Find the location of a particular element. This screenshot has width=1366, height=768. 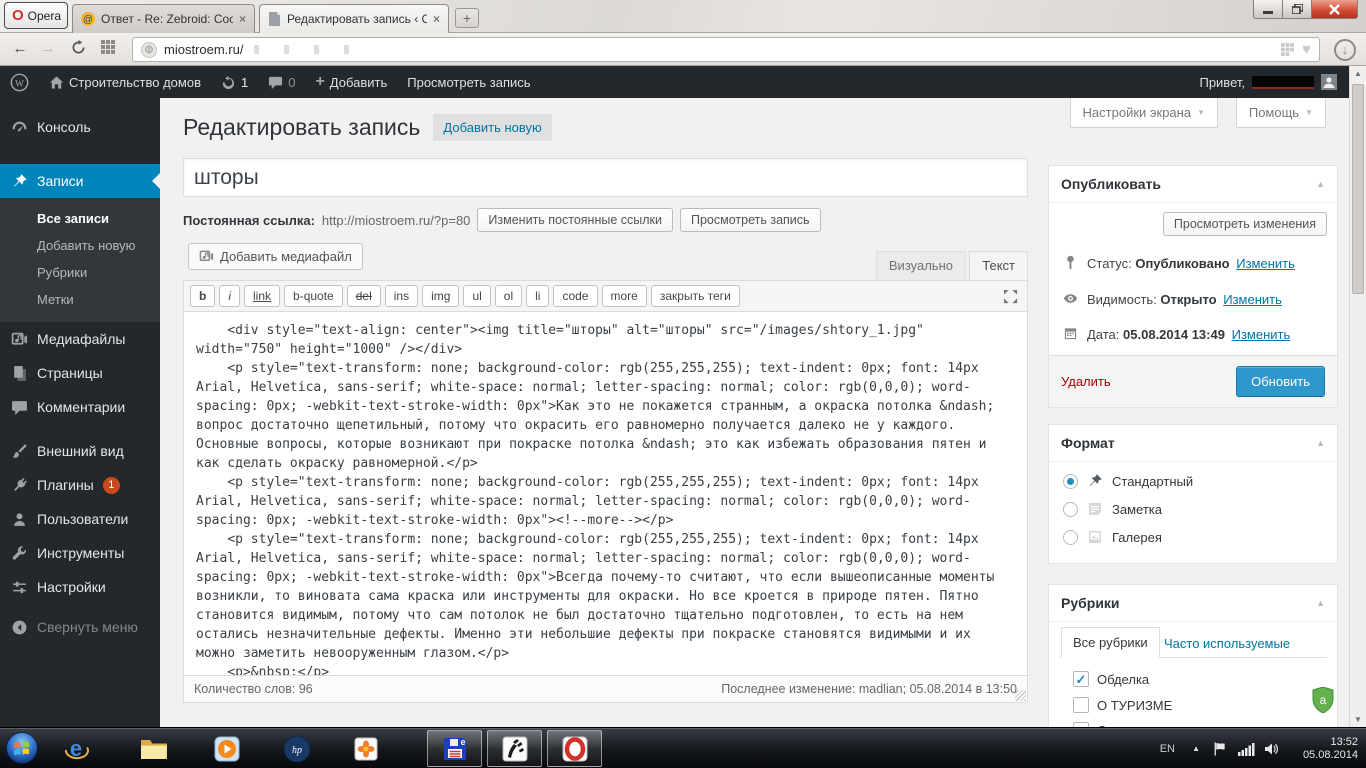

photo-gallery-icon is located at coordinates (366, 749).